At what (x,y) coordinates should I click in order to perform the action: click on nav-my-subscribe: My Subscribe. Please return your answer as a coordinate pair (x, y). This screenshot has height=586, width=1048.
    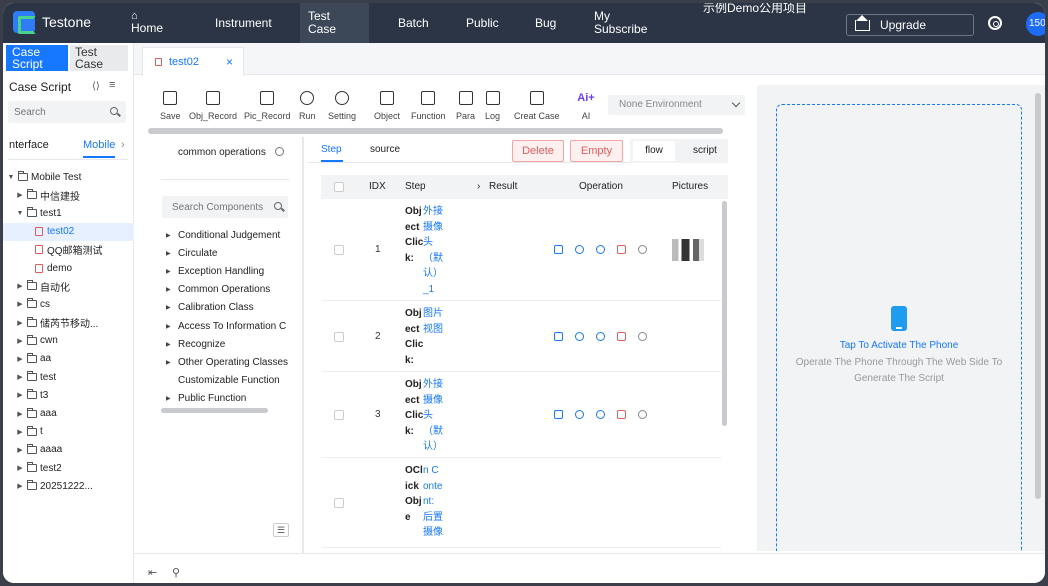
    Looking at the image, I should click on (624, 23).